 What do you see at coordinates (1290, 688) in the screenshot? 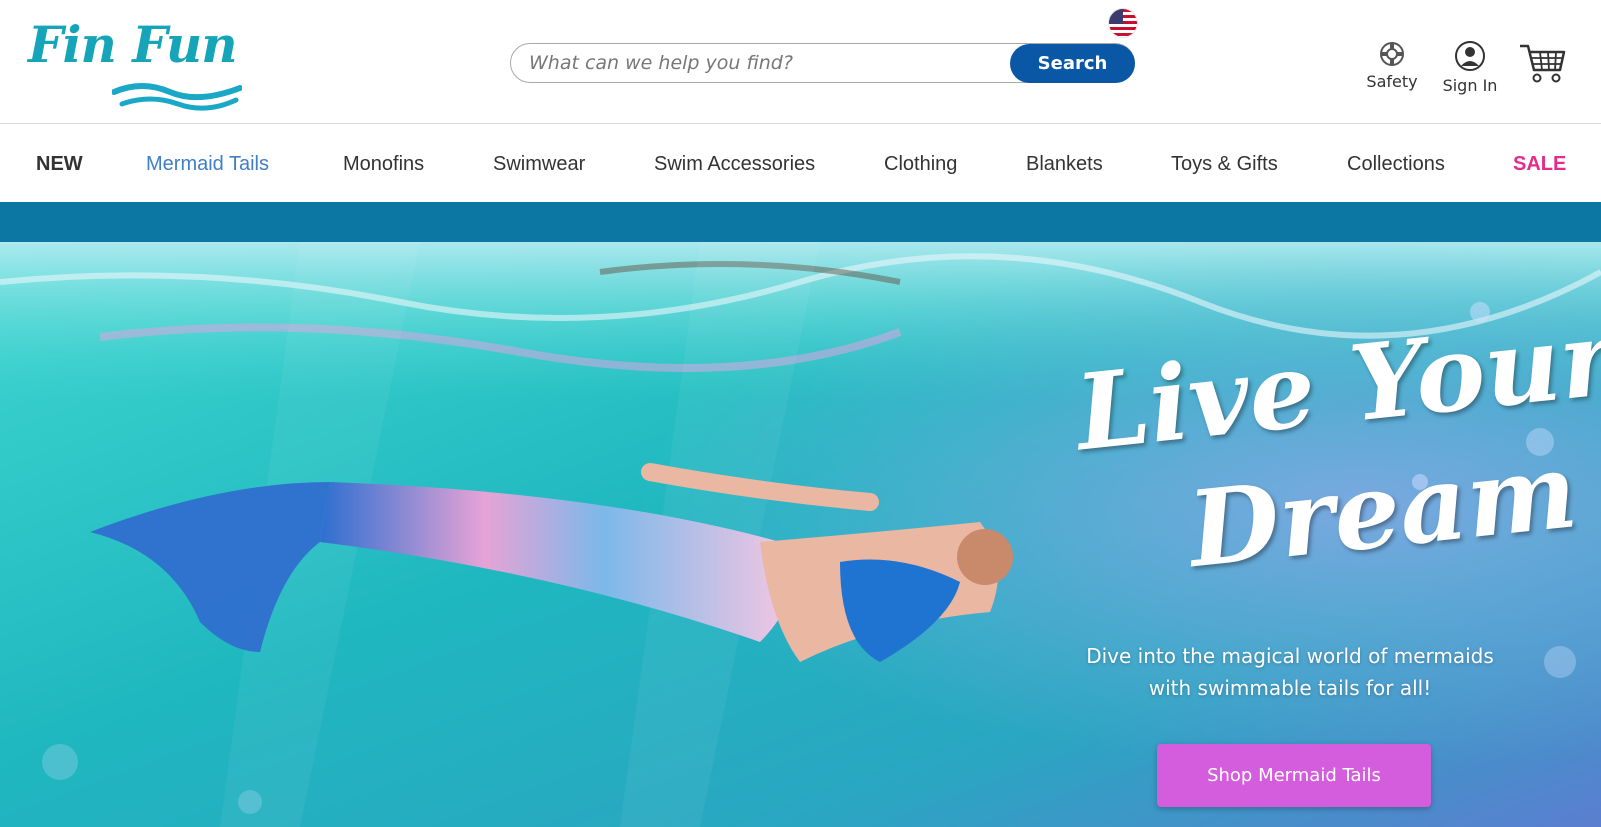
I see `subtext-line-2: with swimmable tails for all!` at bounding box center [1290, 688].